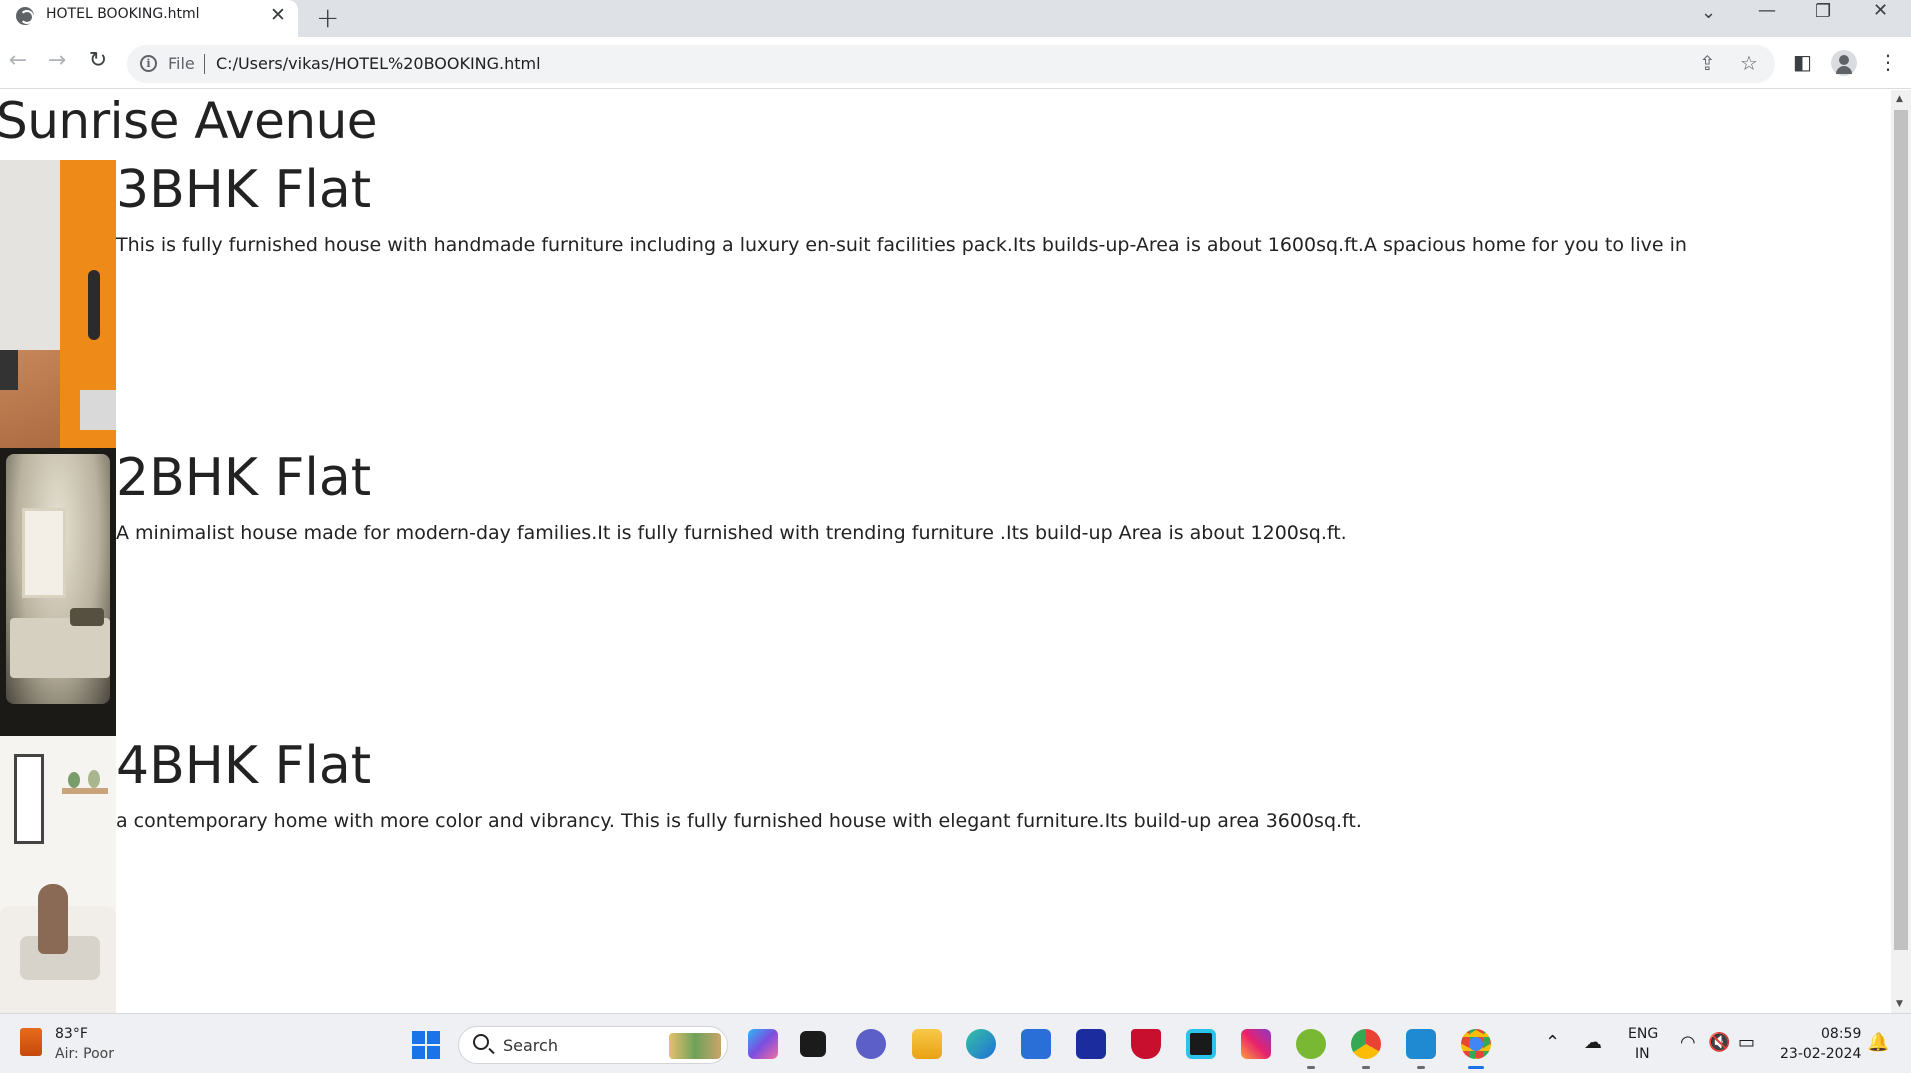 The width and height of the screenshot is (1911, 1073). What do you see at coordinates (426, 1045) in the screenshot?
I see `start-icon` at bounding box center [426, 1045].